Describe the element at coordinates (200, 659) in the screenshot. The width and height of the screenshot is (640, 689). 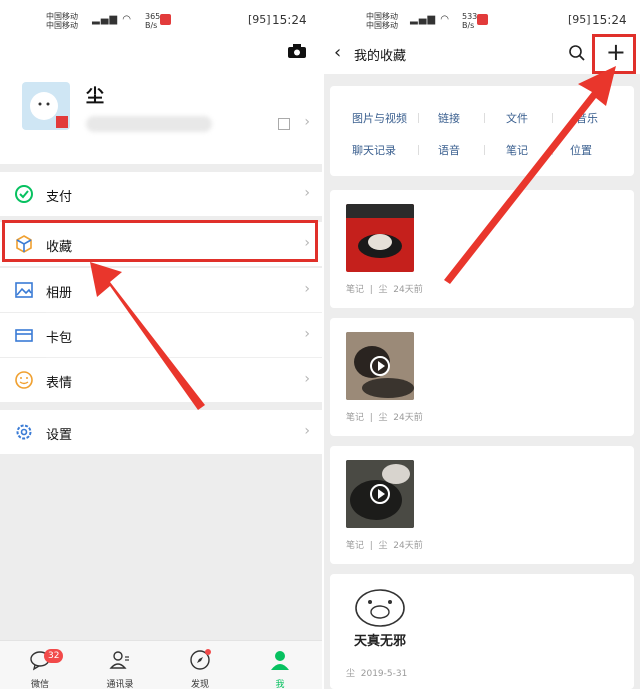
I see `compass-icon` at that location.